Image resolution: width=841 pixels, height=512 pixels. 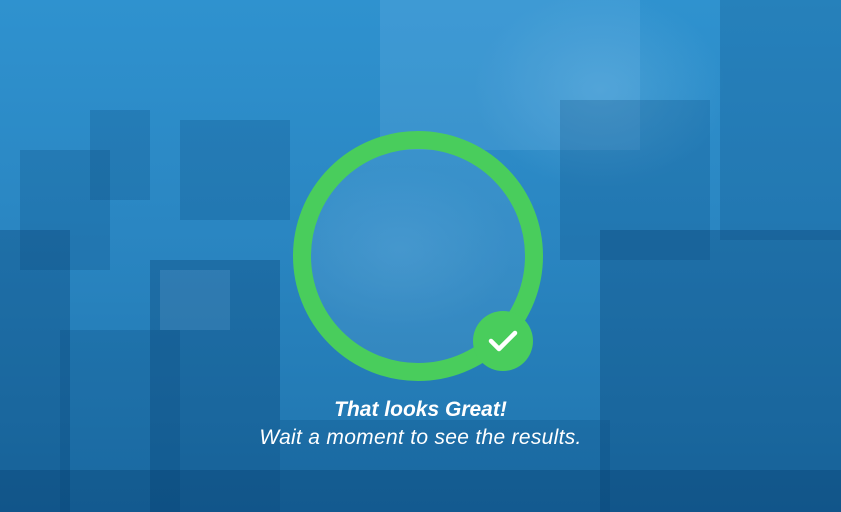 I want to click on check-badge, so click(x=503, y=341).